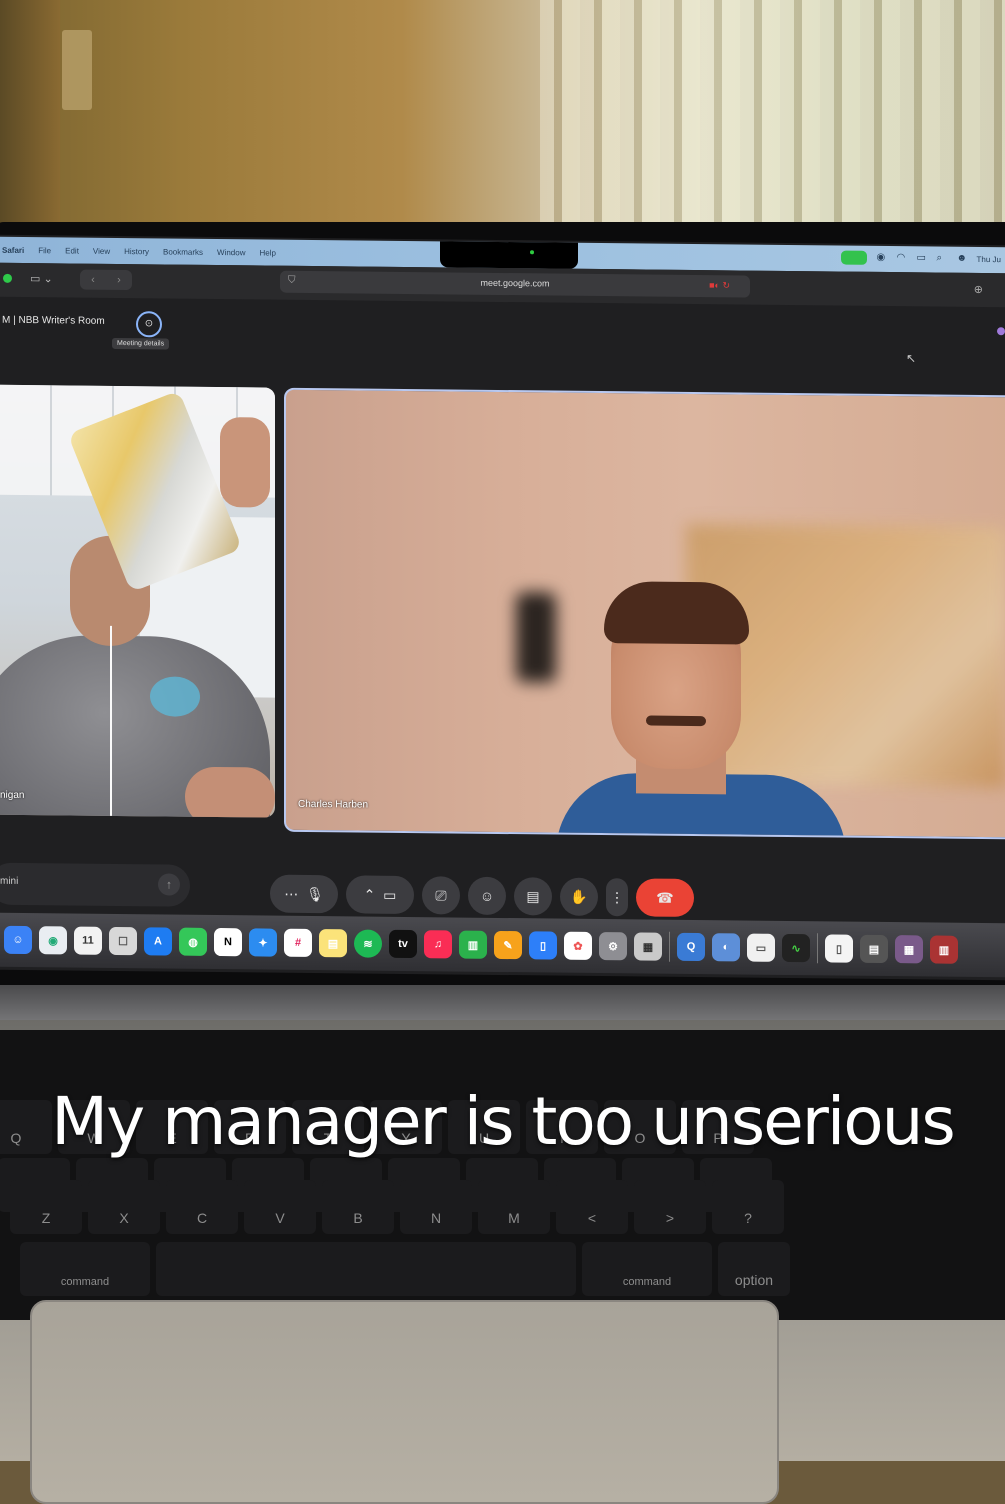 The image size is (1005, 1504). What do you see at coordinates (231, 252) in the screenshot?
I see `menu-item-window: Window` at bounding box center [231, 252].